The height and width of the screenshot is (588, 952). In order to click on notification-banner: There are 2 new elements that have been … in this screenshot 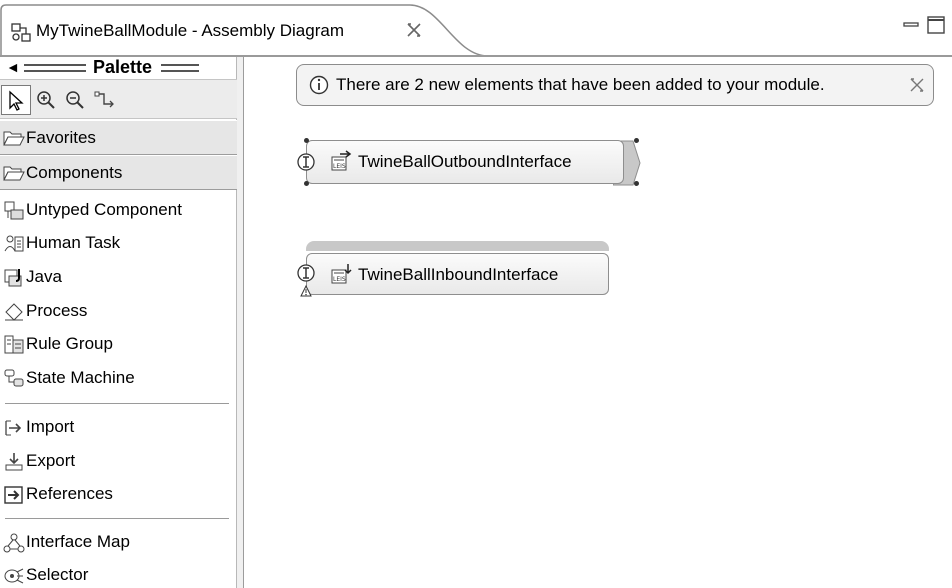, I will do `click(615, 85)`.